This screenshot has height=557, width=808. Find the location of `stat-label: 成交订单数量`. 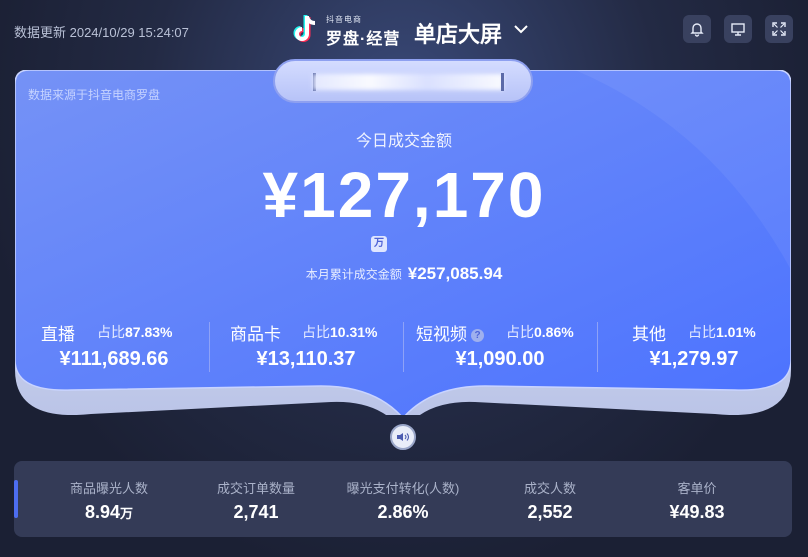

stat-label: 成交订单数量 is located at coordinates (255, 488).